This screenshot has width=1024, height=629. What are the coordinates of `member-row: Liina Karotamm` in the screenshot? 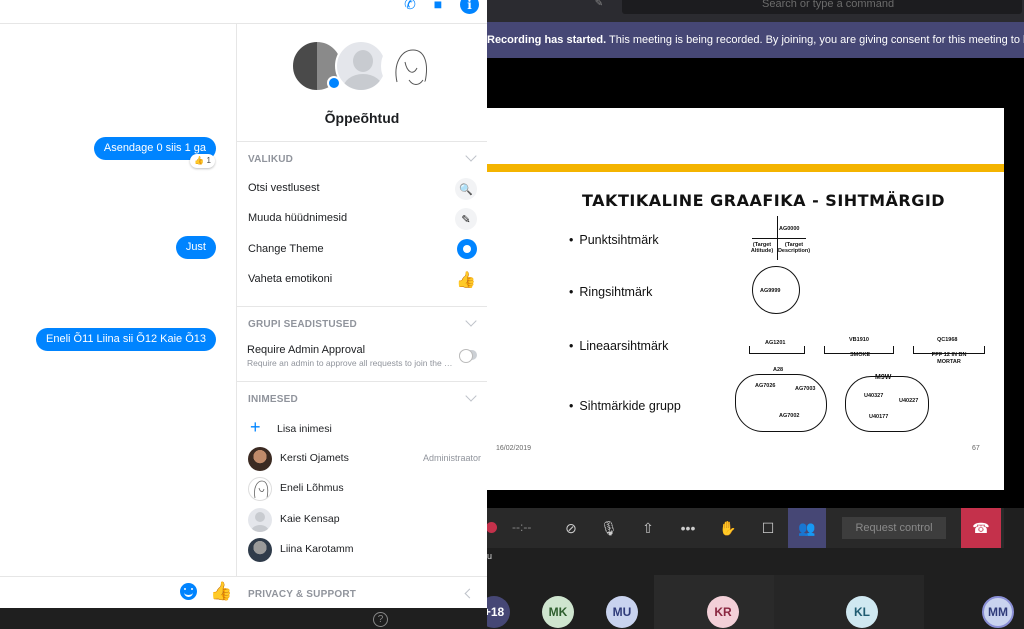 It's located at (362, 550).